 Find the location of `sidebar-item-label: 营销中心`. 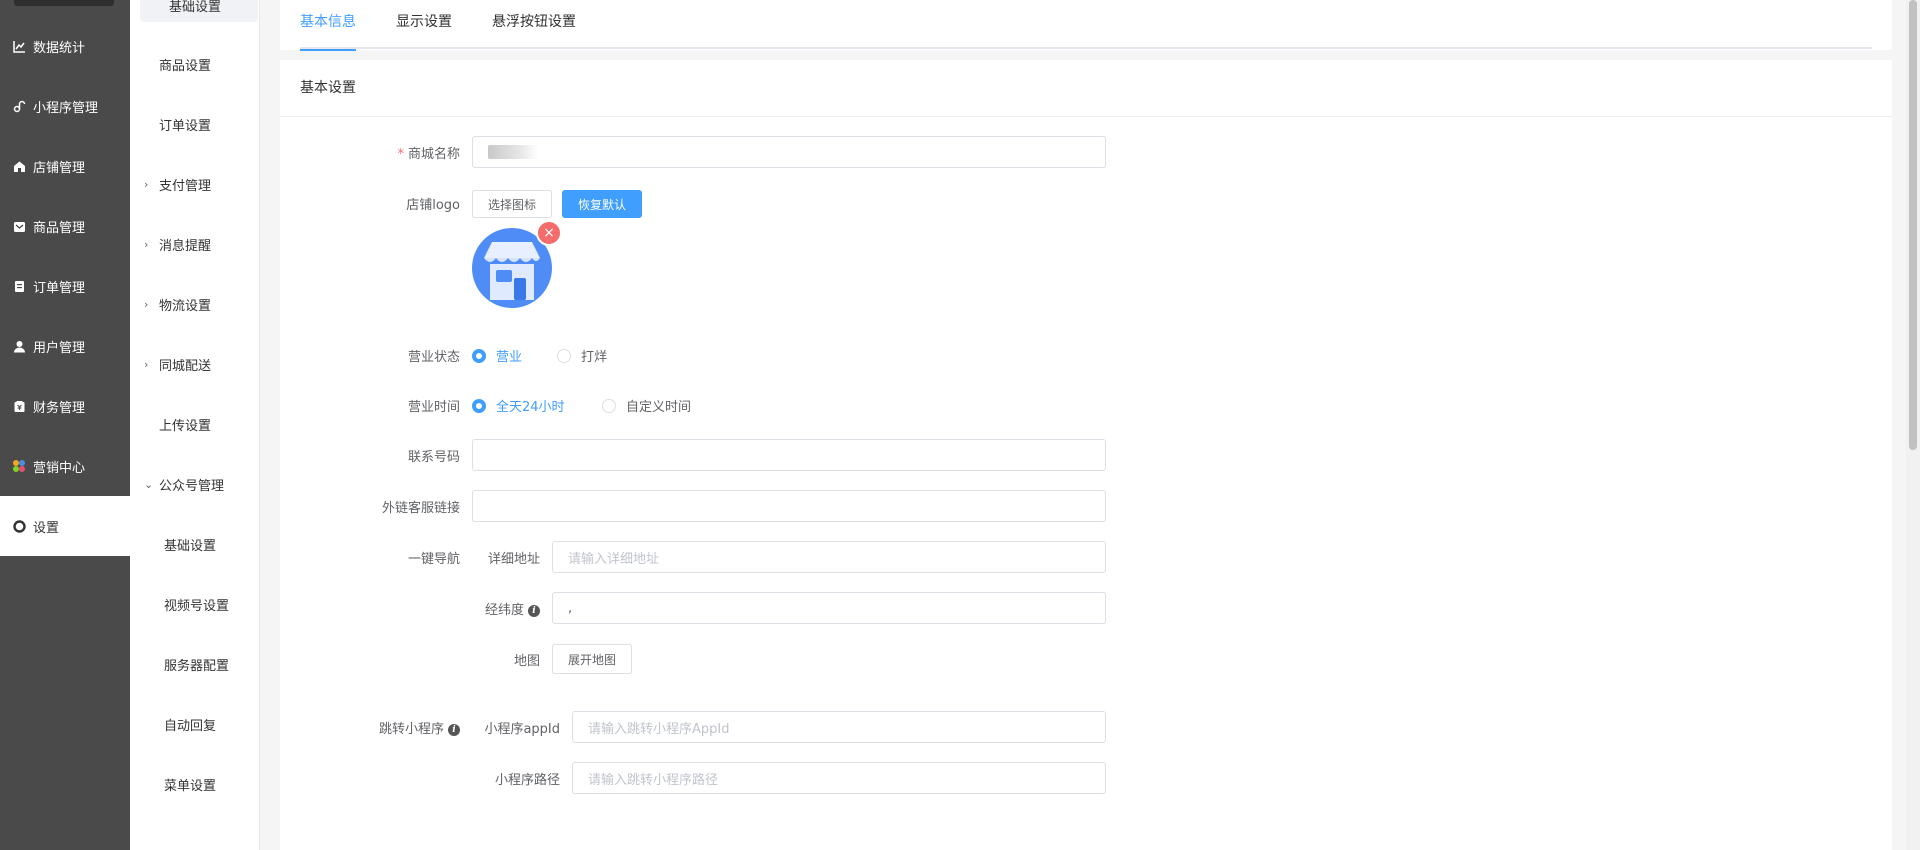

sidebar-item-label: 营销中心 is located at coordinates (59, 468).